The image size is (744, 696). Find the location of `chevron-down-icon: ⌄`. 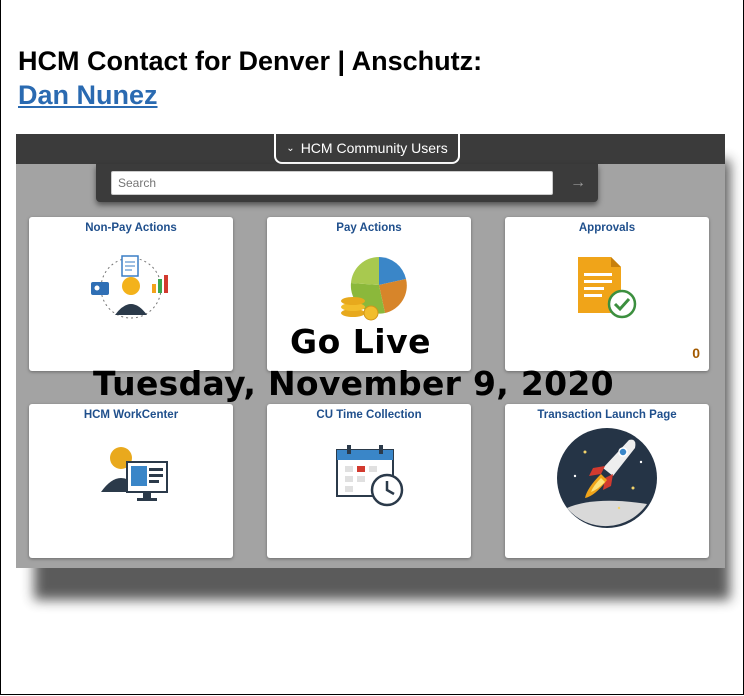

chevron-down-icon: ⌄ is located at coordinates (290, 148).